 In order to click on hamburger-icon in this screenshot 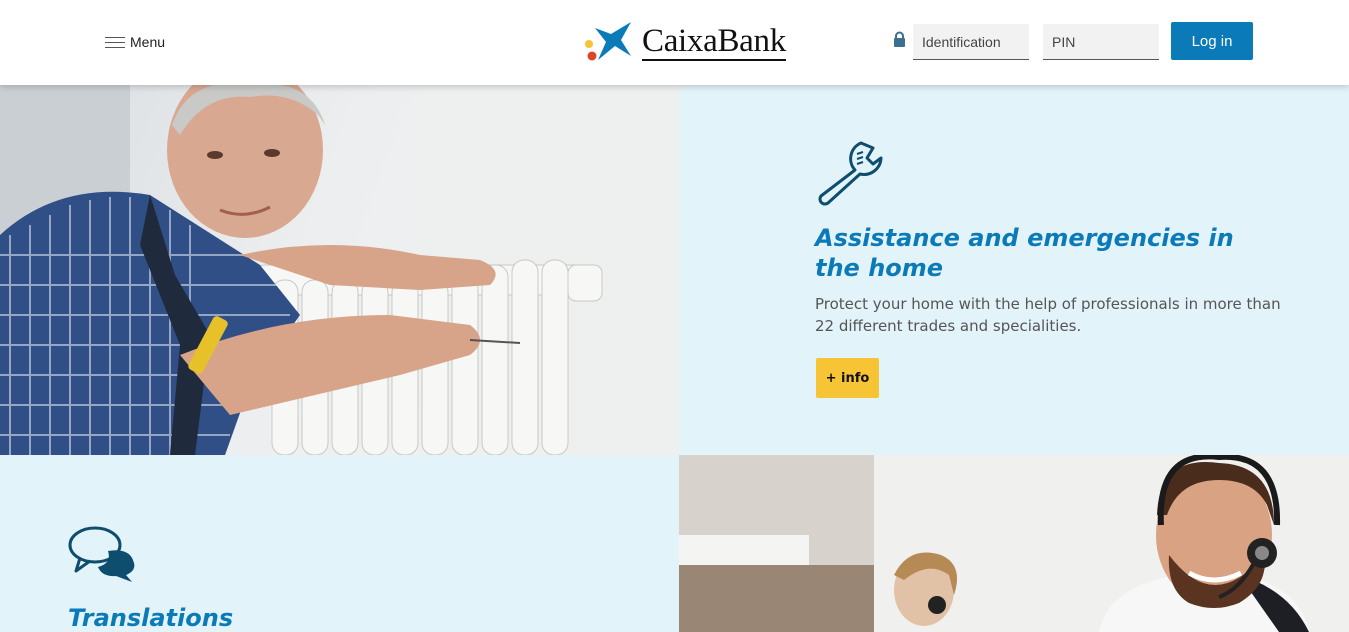, I will do `click(115, 42)`.